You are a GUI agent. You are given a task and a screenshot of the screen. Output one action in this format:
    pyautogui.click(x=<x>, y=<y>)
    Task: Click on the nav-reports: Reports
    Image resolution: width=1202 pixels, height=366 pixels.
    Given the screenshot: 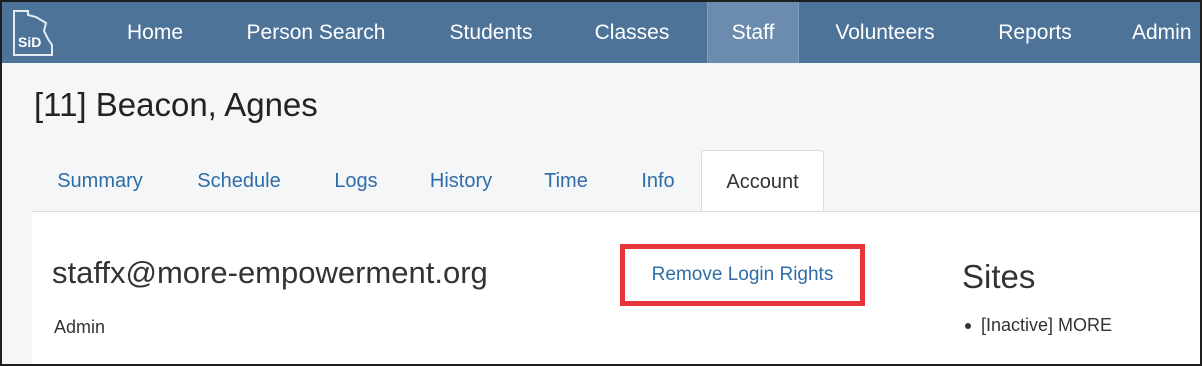 What is the action you would take?
    pyautogui.click(x=1035, y=32)
    